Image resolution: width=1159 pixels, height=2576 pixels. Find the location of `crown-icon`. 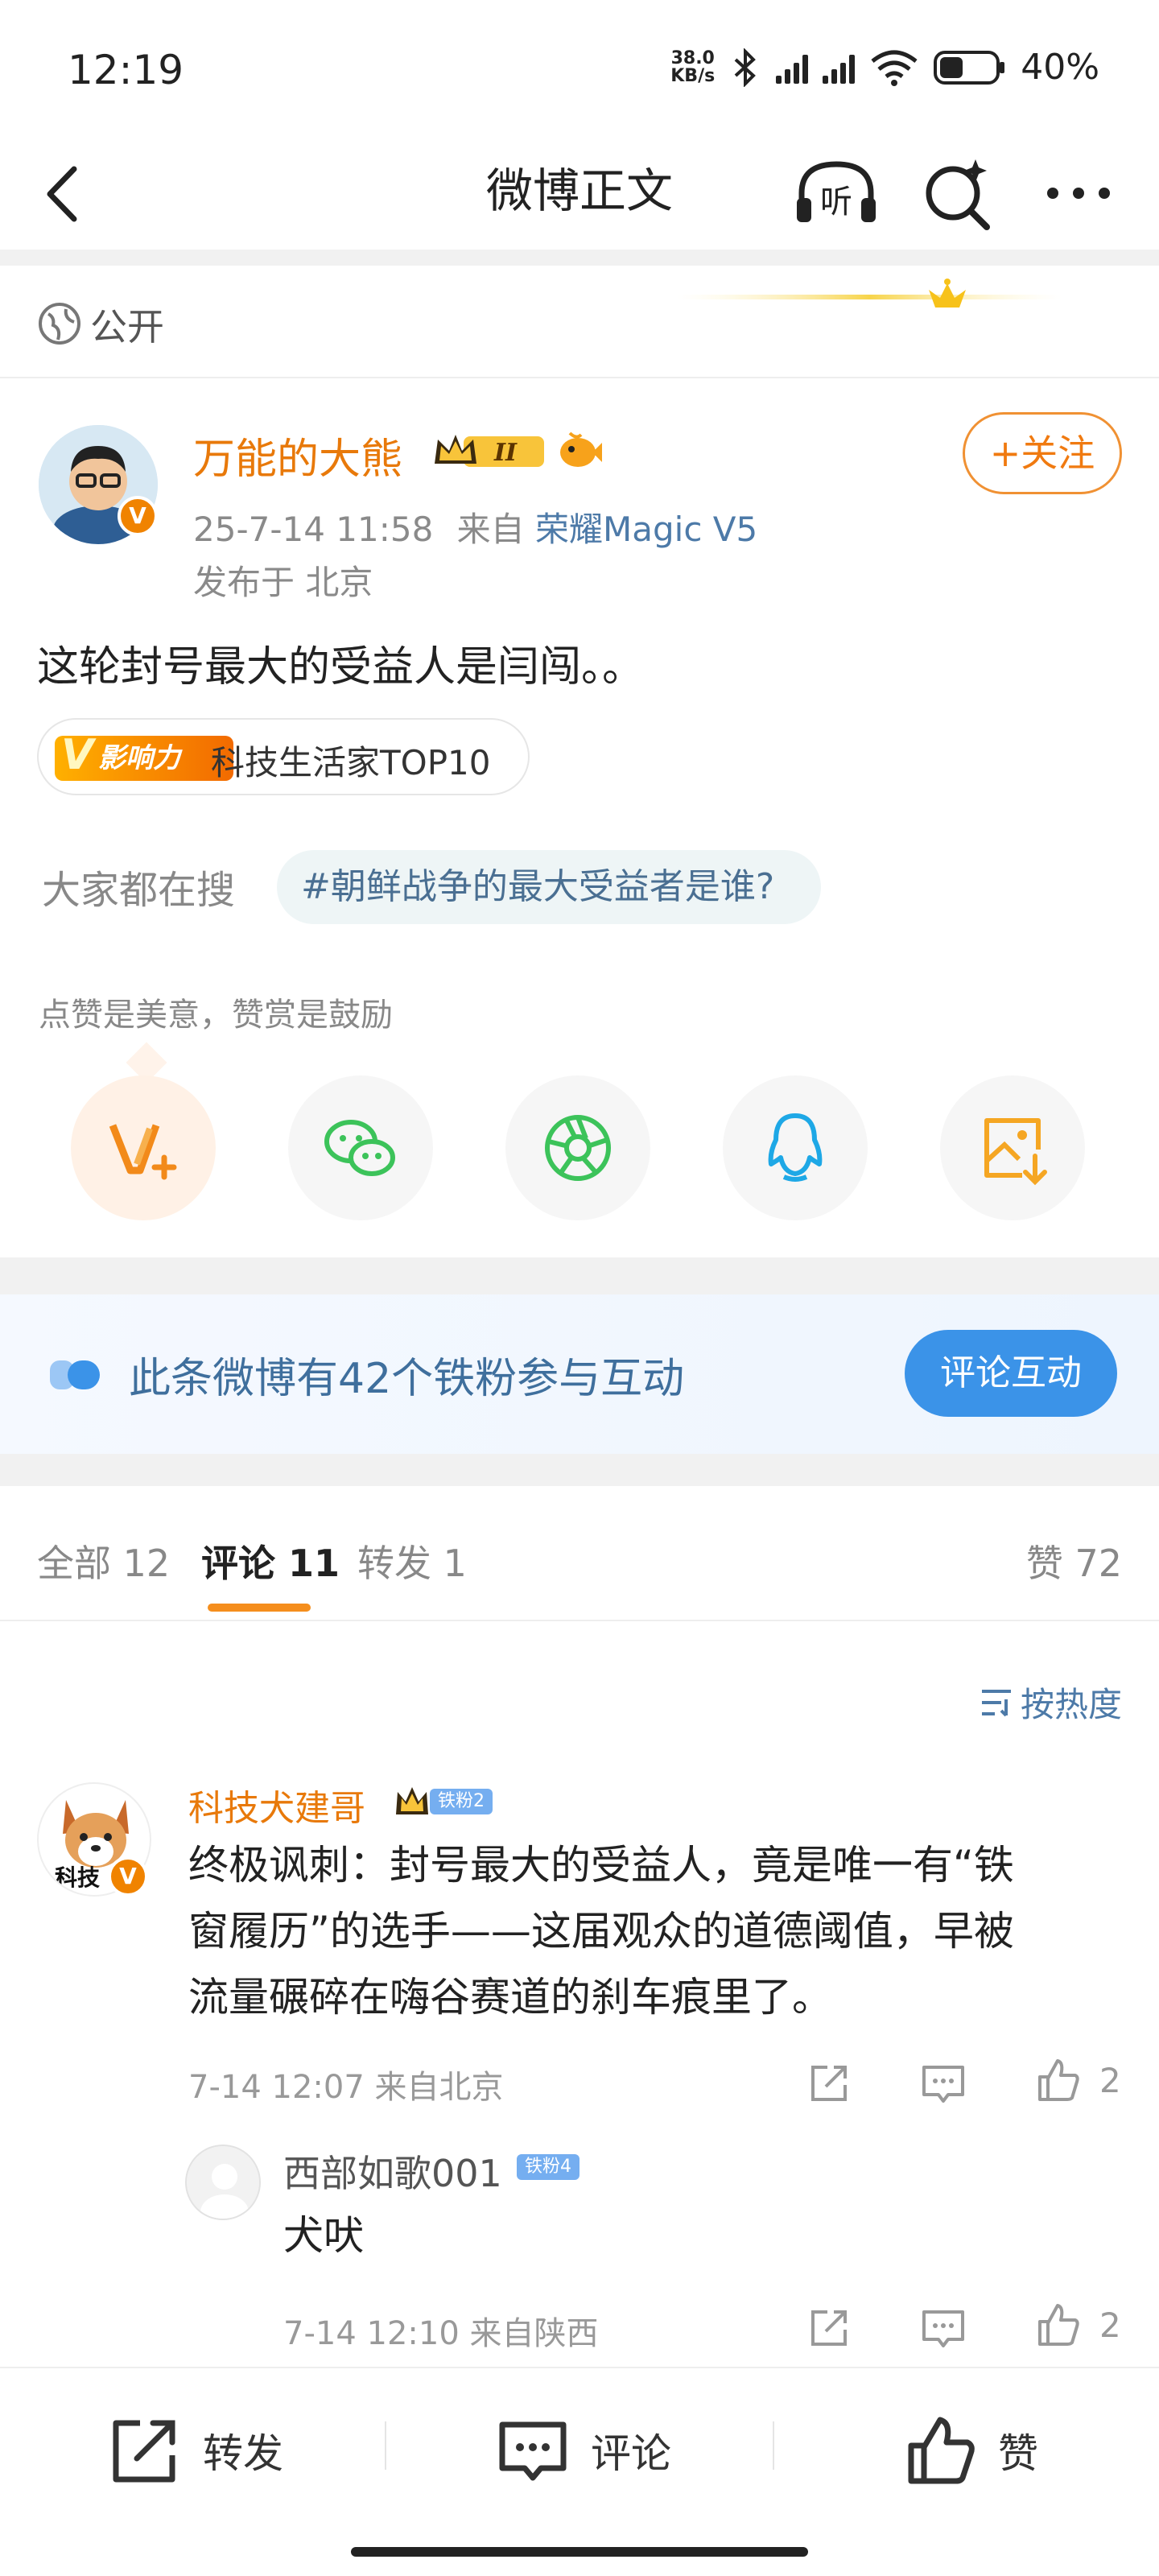

crown-icon is located at coordinates (412, 1800).